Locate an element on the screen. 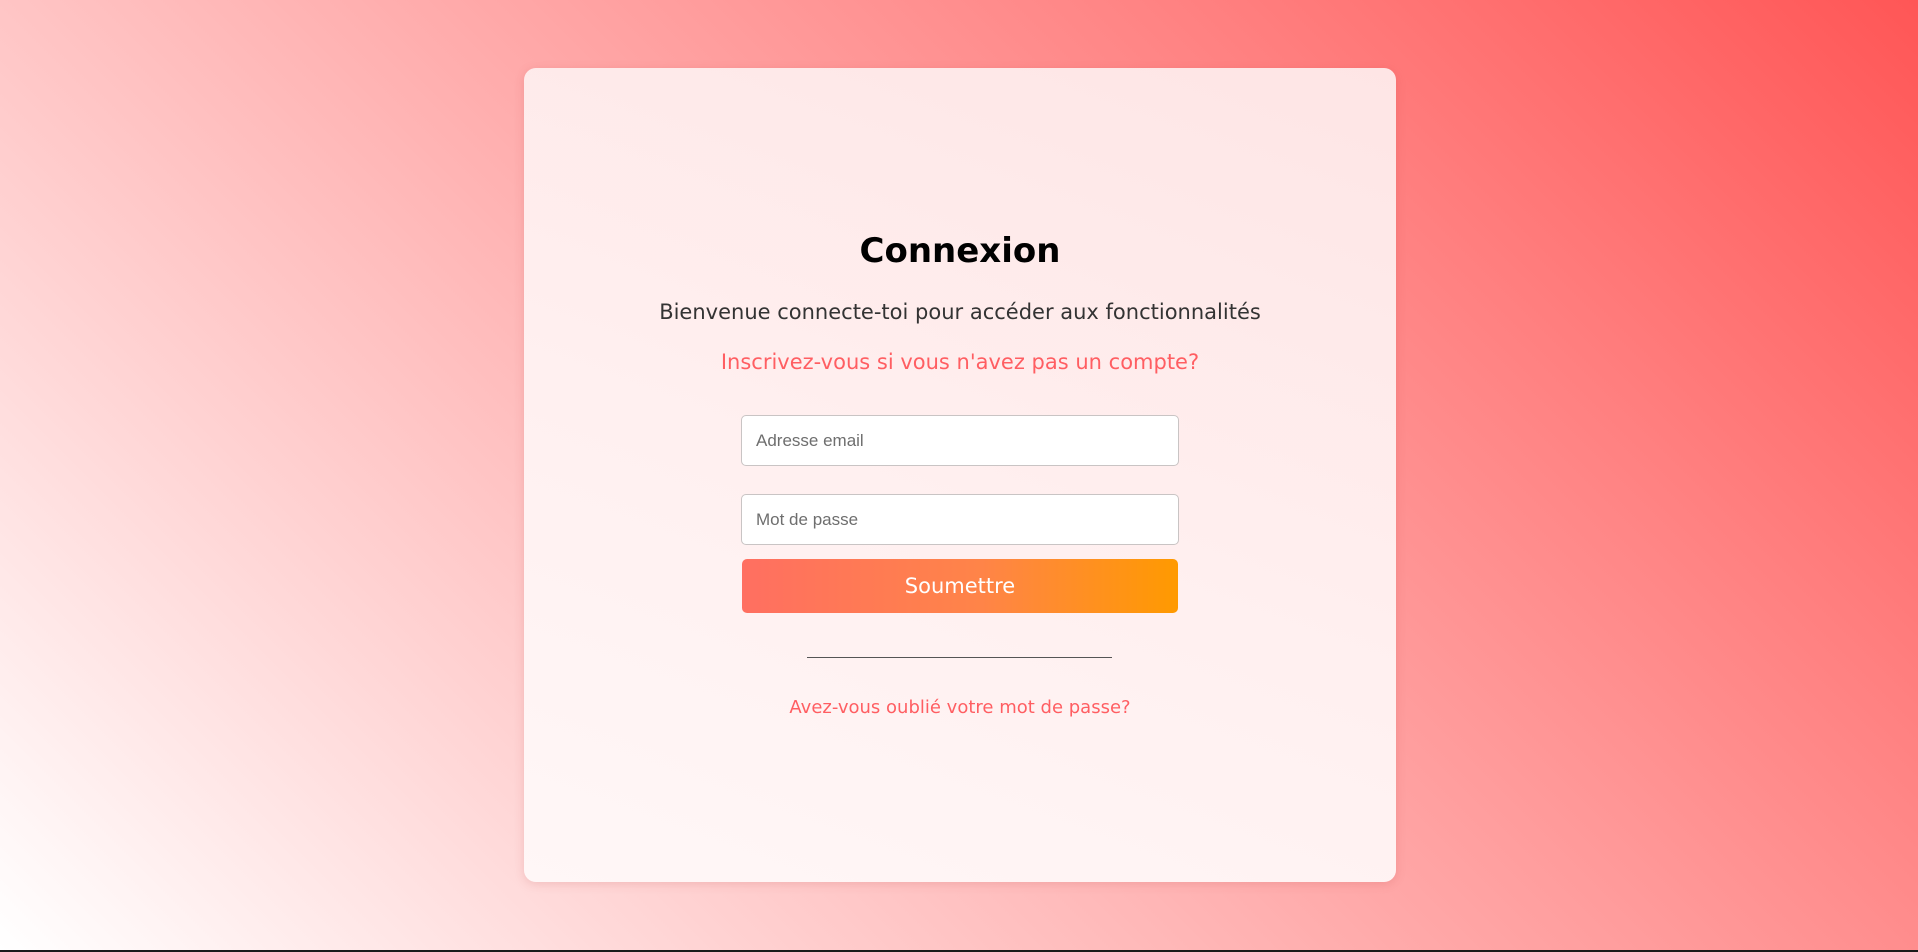  email-field is located at coordinates (960, 440).